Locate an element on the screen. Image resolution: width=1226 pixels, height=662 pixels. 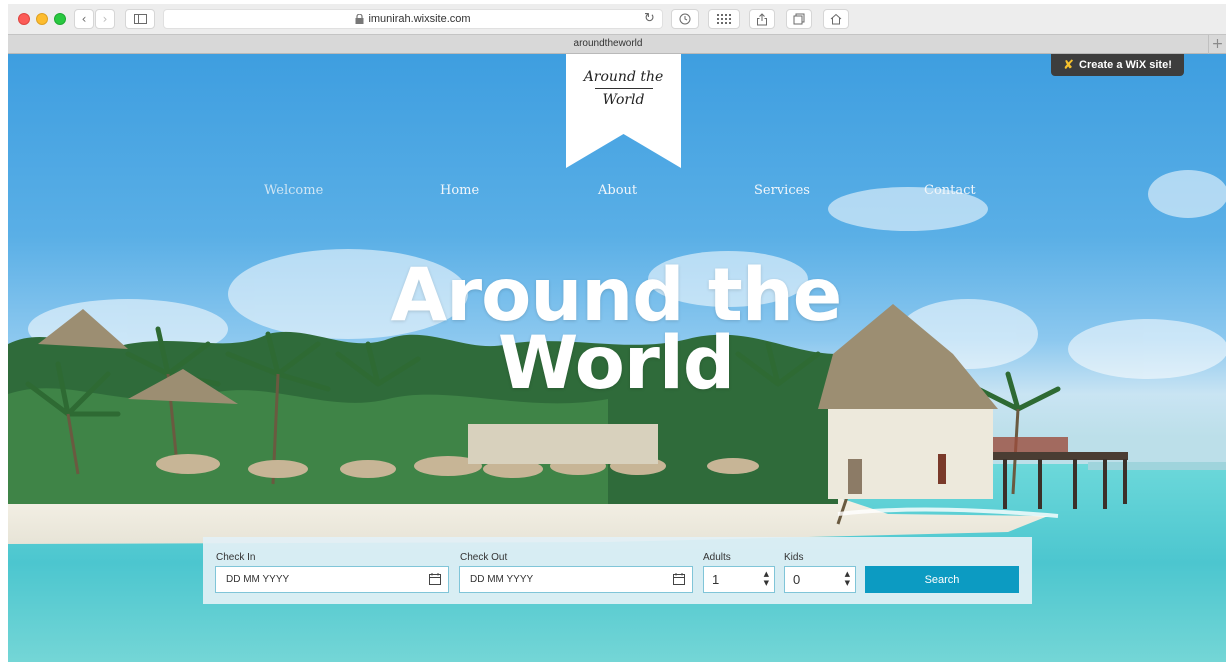
grid-icon is located at coordinates (724, 19).